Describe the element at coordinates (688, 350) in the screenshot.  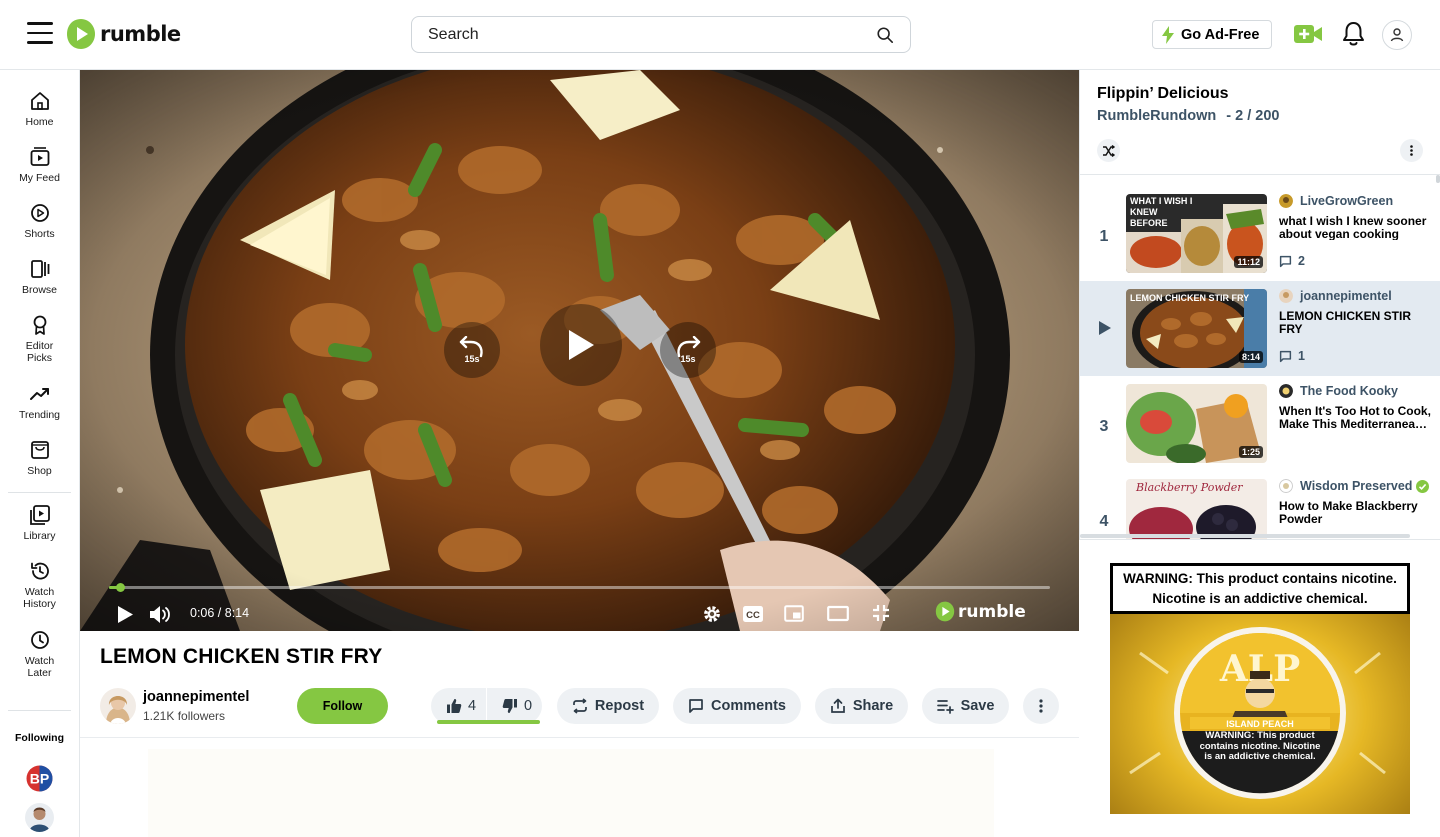
I see `skip-forward-button: 15s` at that location.